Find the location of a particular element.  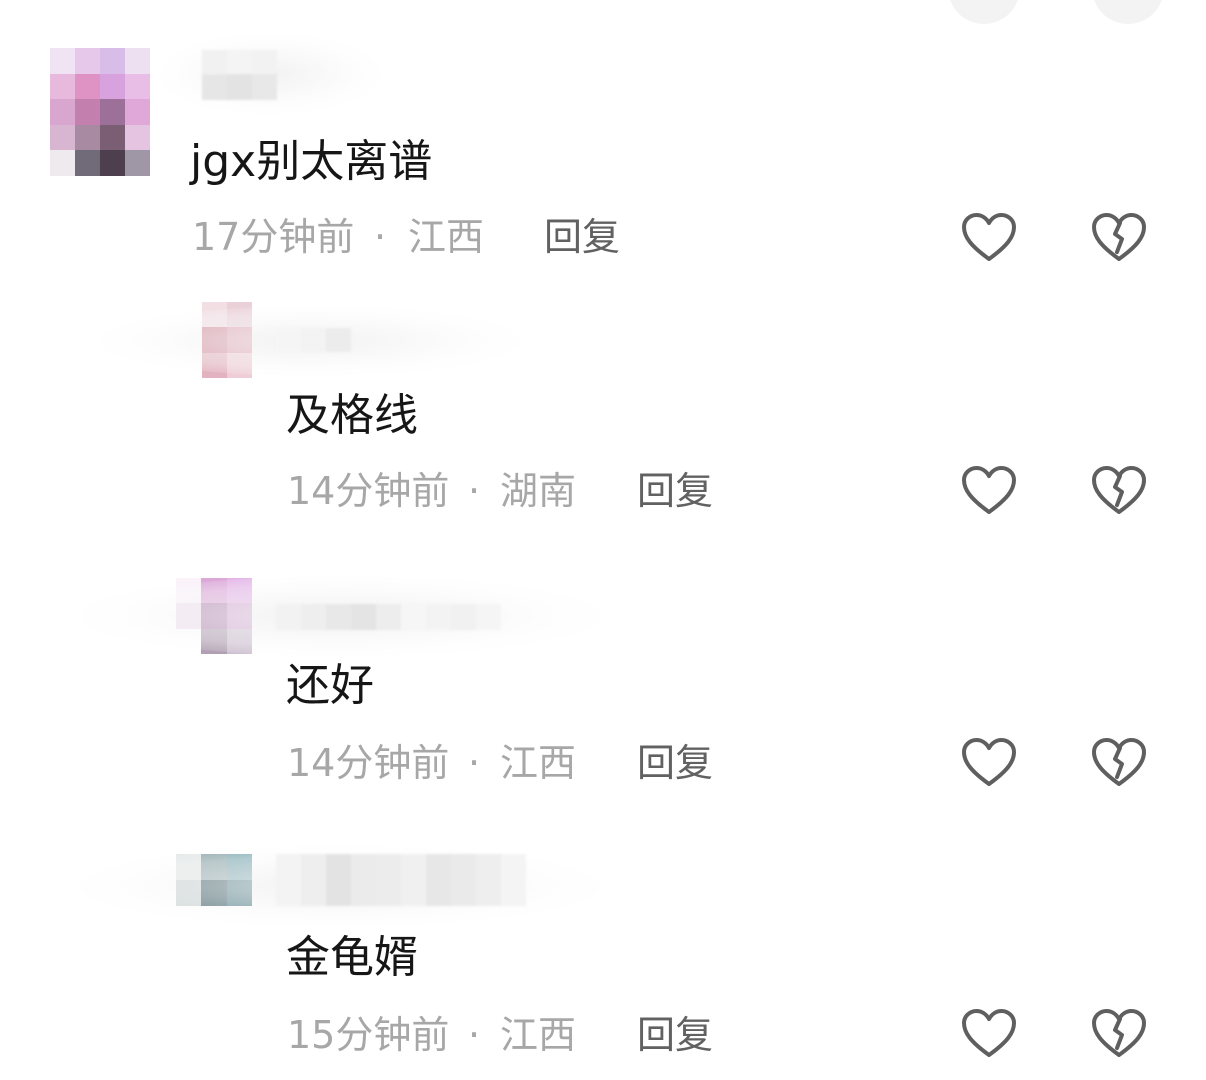

comment-time: 15分钟前 is located at coordinates (368, 1035).